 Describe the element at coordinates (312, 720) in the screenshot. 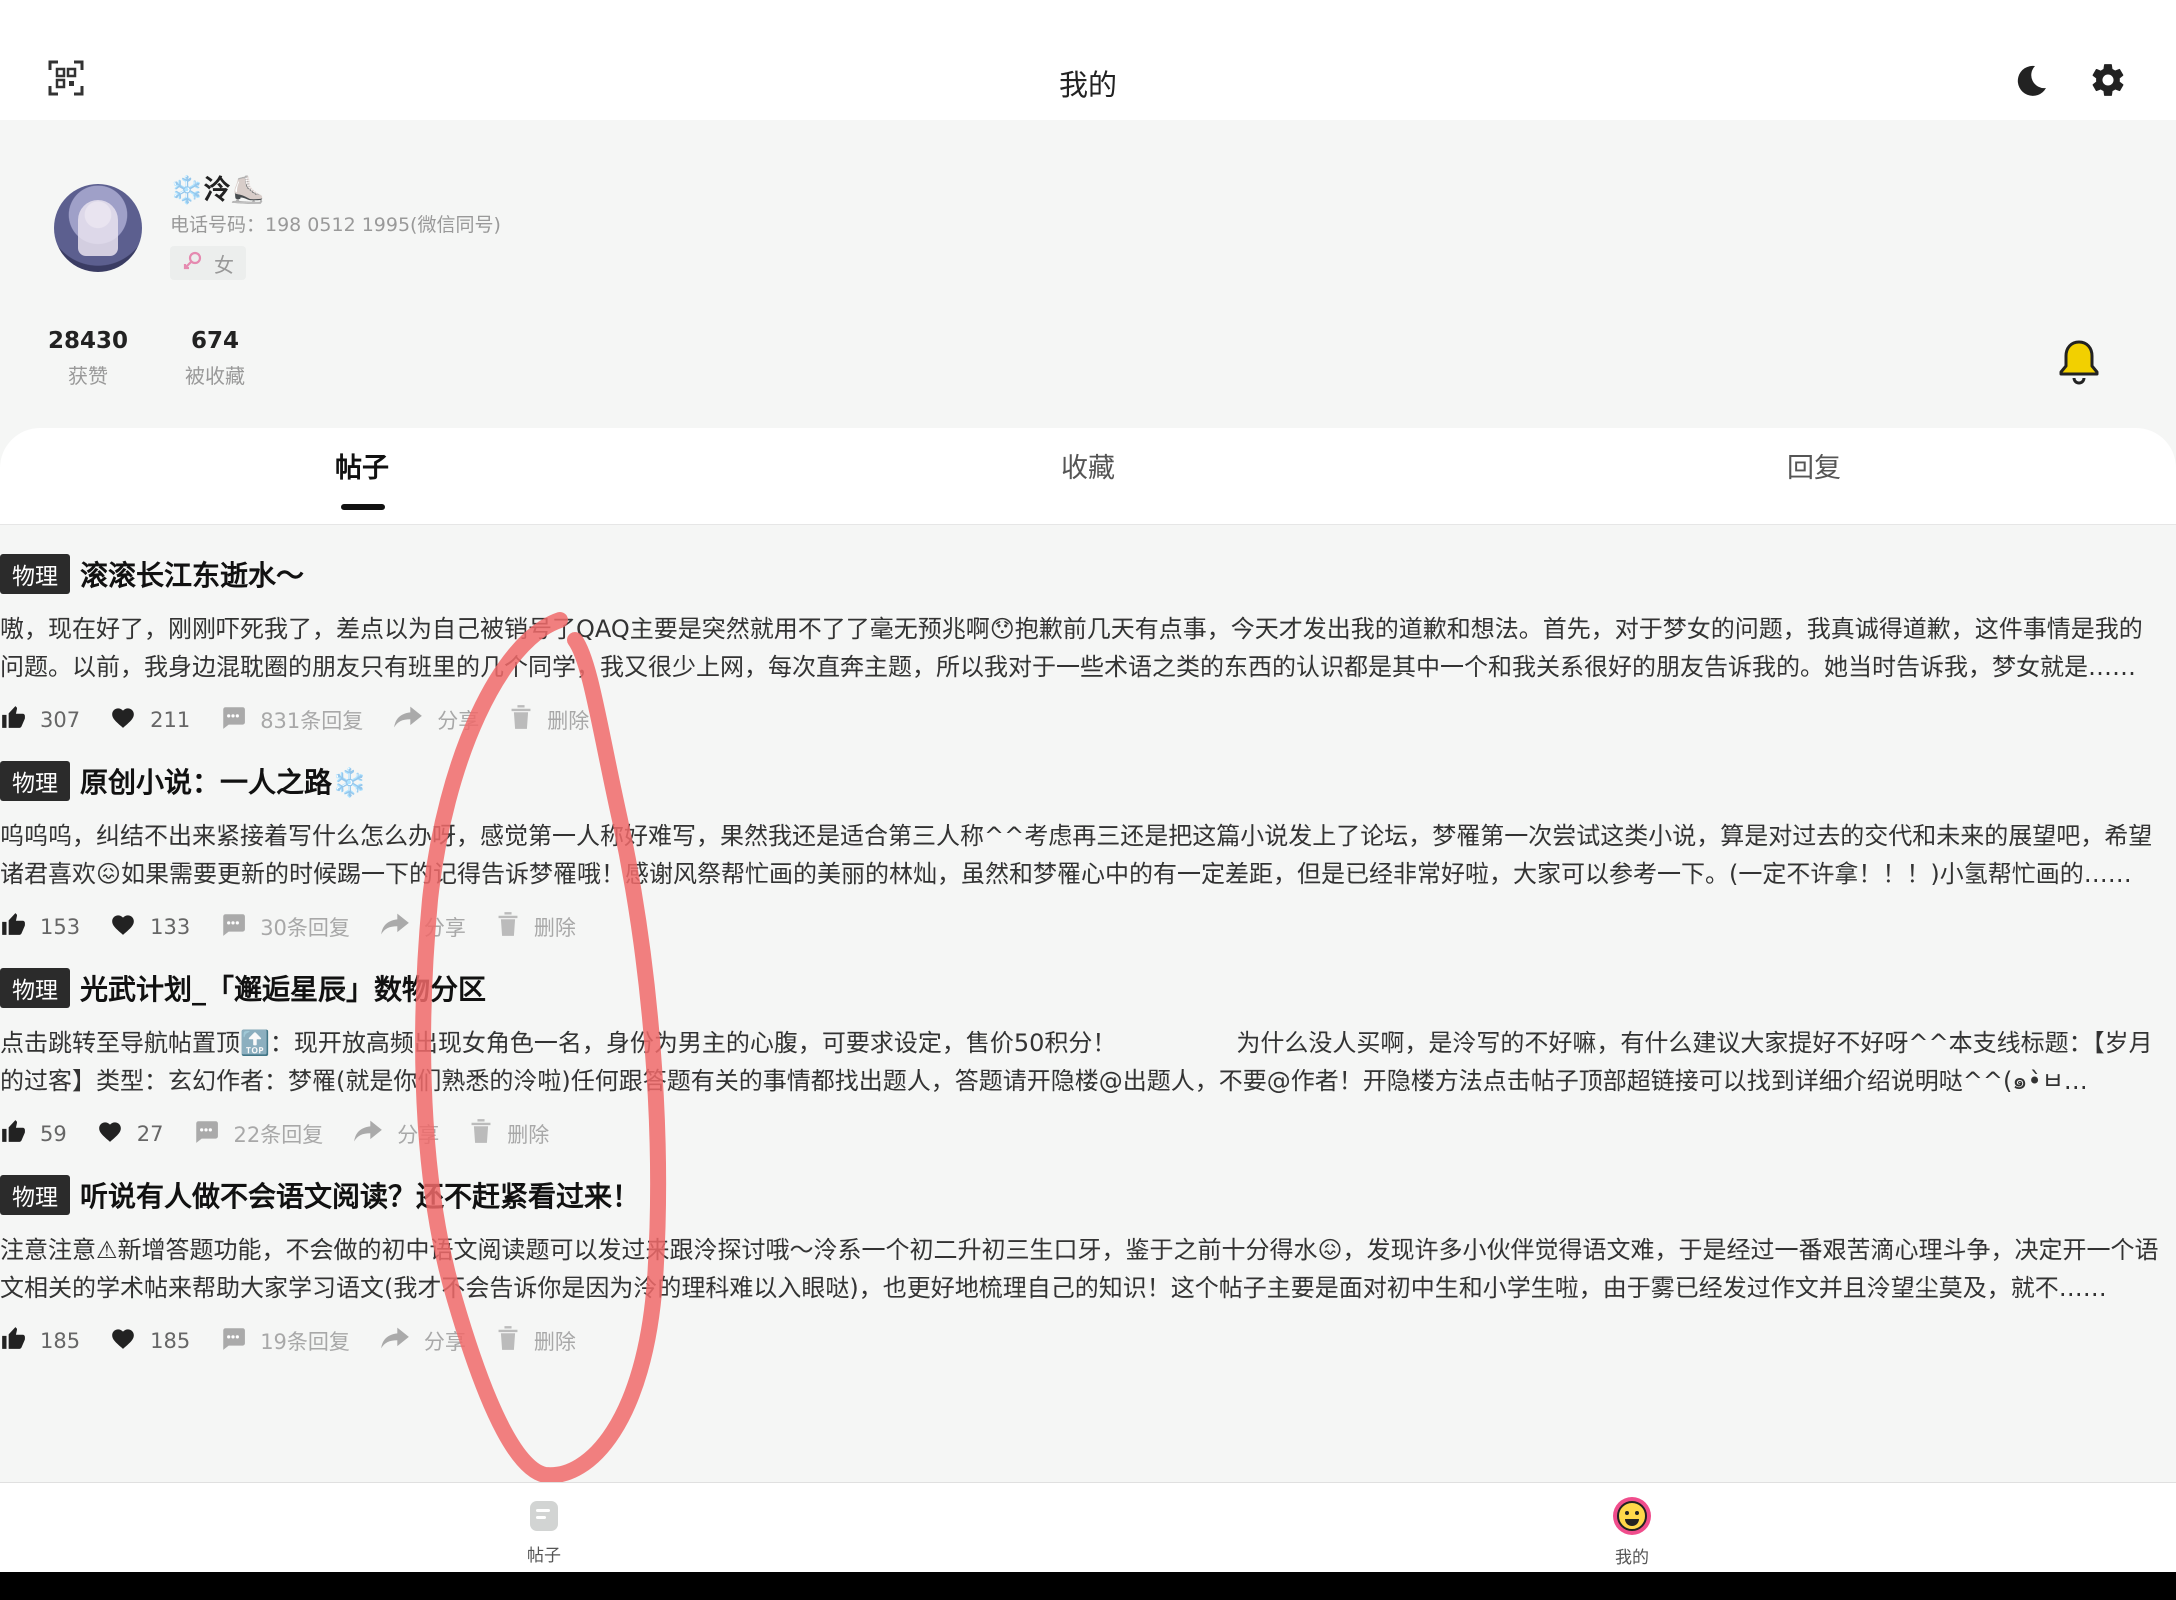

I see `reply-count: 831条回复` at that location.